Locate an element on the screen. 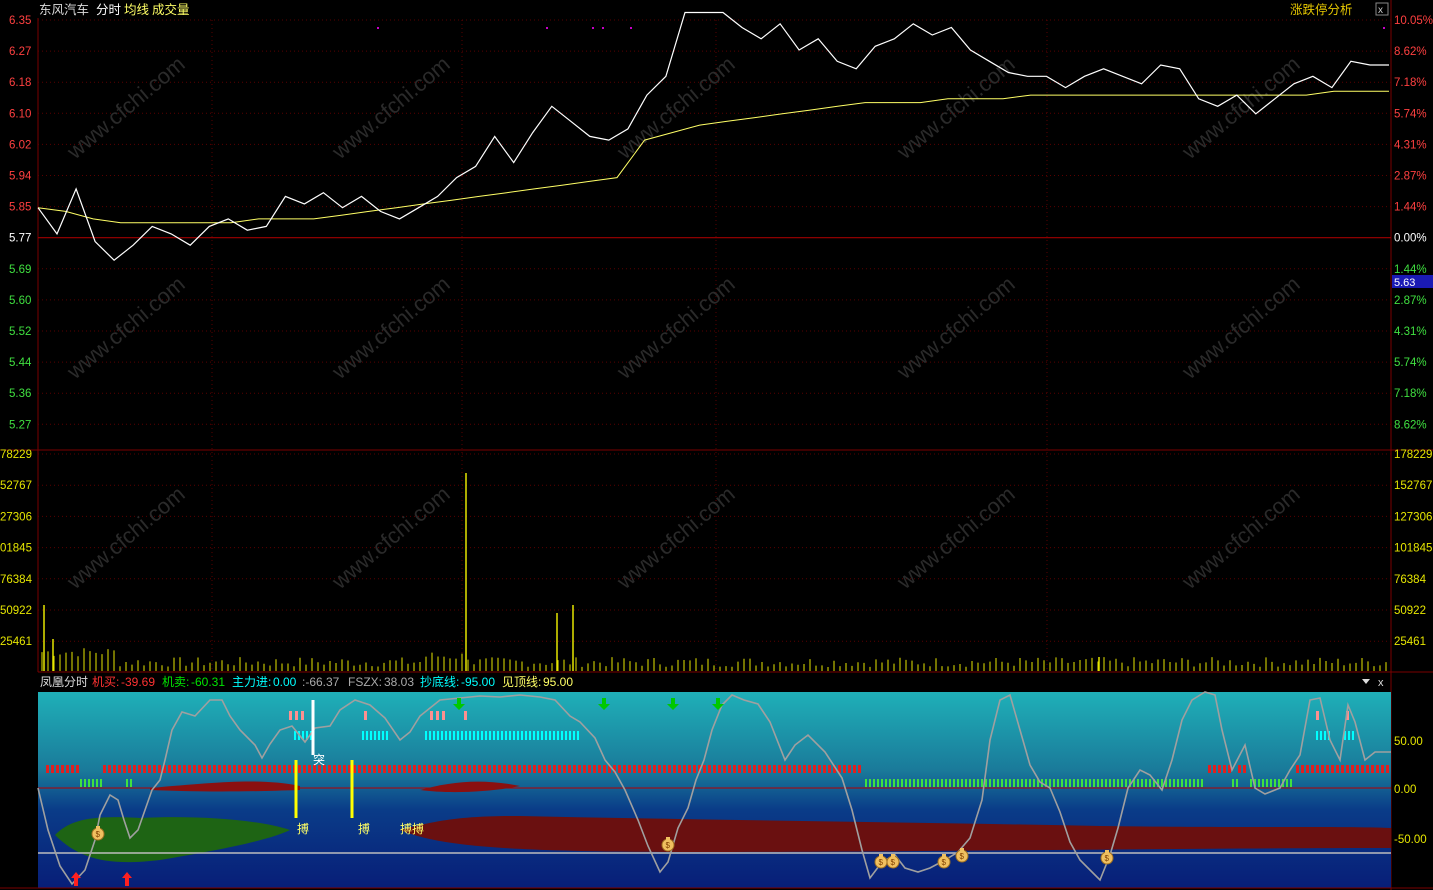  volume-tick-left: 01845 is located at coordinates (16, 549).